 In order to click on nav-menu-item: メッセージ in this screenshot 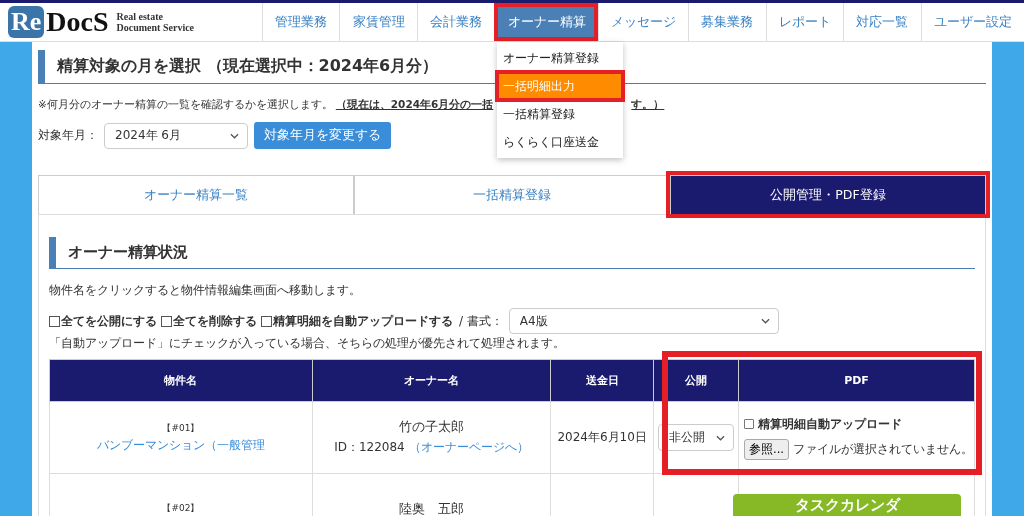, I will do `click(643, 22)`.